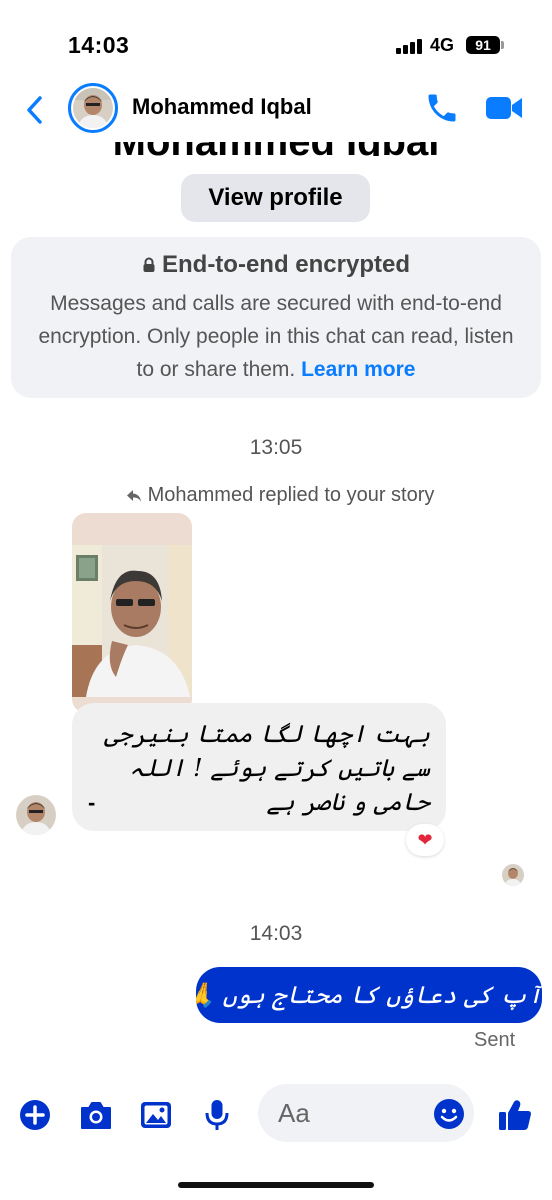 This screenshot has height=1200, width=552. I want to click on contact-name: Mohammed Iqbal, so click(222, 107).